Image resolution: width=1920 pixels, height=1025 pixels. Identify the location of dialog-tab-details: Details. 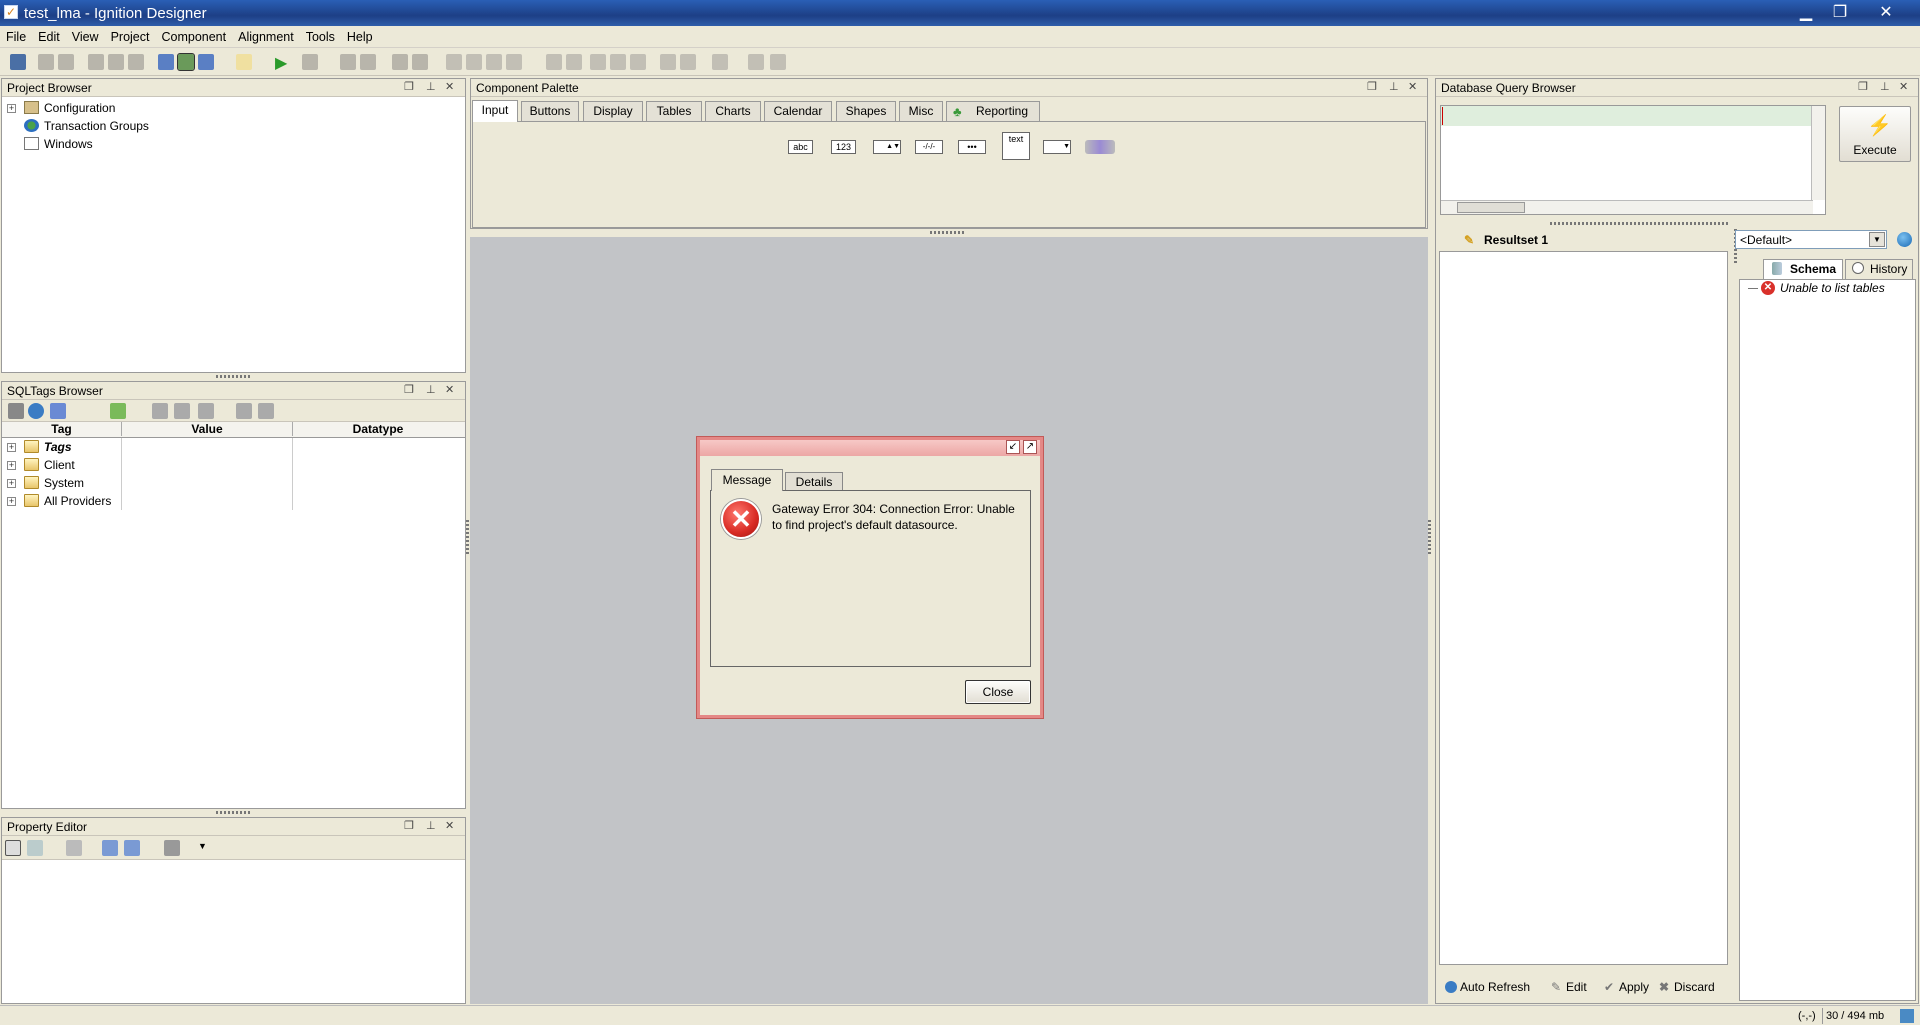
(814, 481).